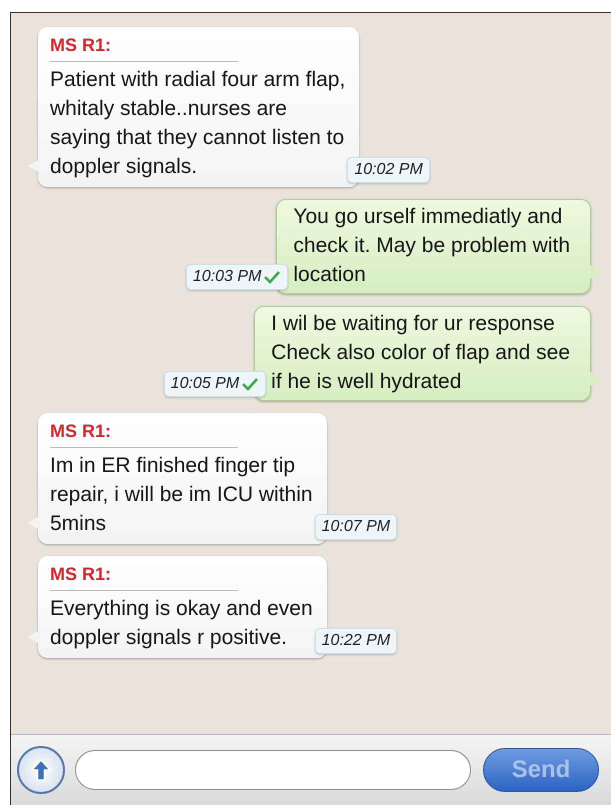 The height and width of the screenshot is (805, 611). What do you see at coordinates (205, 384) in the screenshot?
I see `time-text: 10:05 PM` at bounding box center [205, 384].